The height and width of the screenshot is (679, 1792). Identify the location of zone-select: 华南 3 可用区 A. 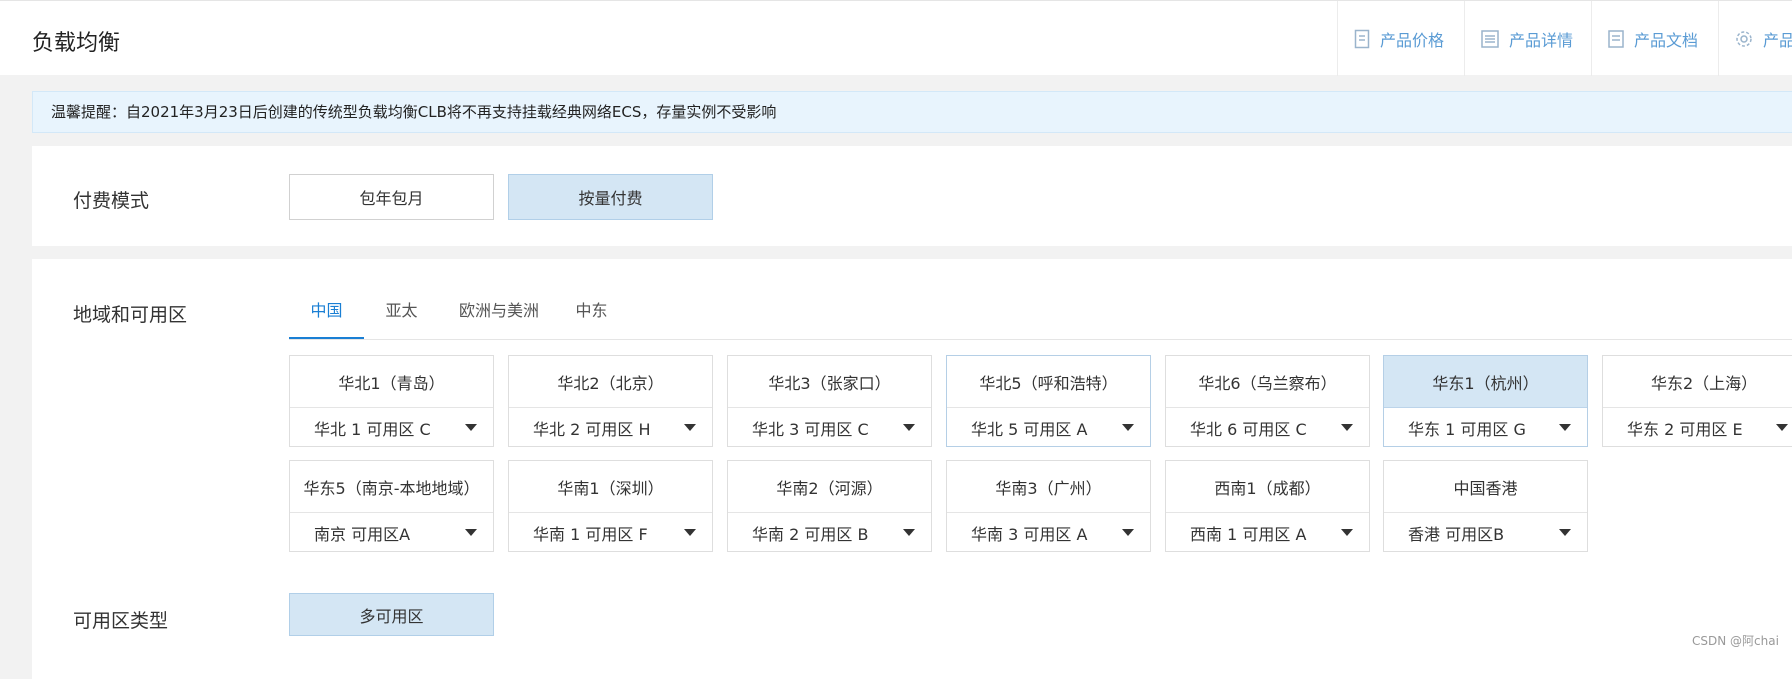
(1048, 532).